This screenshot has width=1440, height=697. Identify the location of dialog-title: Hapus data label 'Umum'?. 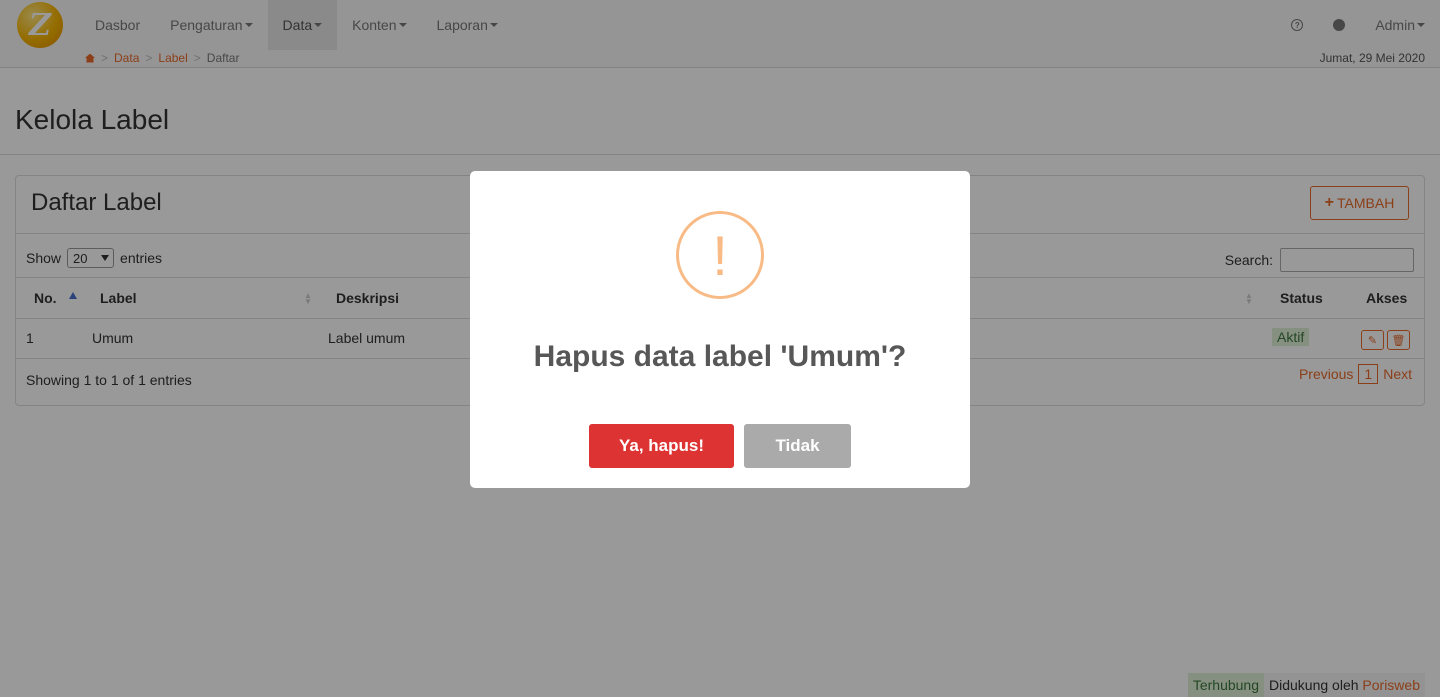
(720, 356).